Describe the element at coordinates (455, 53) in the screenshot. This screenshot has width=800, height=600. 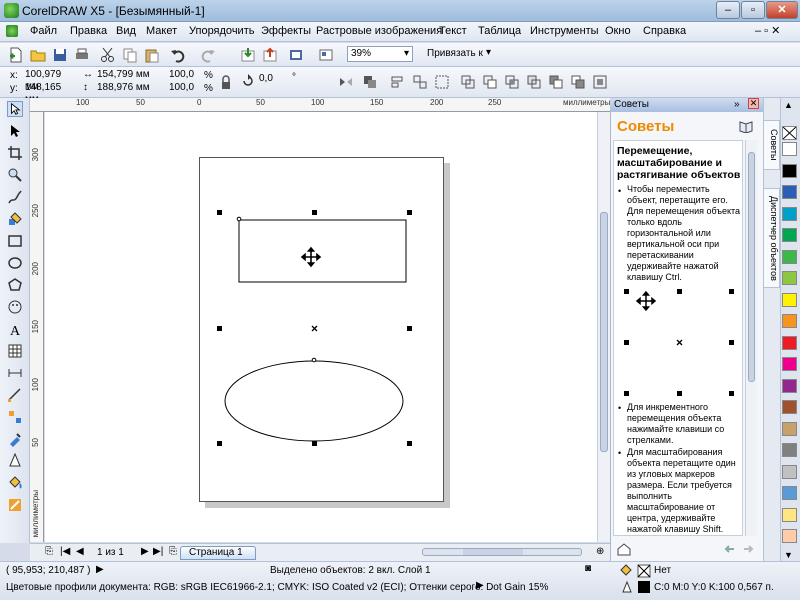
I see `snap-to-dropdown: Привязать к` at that location.